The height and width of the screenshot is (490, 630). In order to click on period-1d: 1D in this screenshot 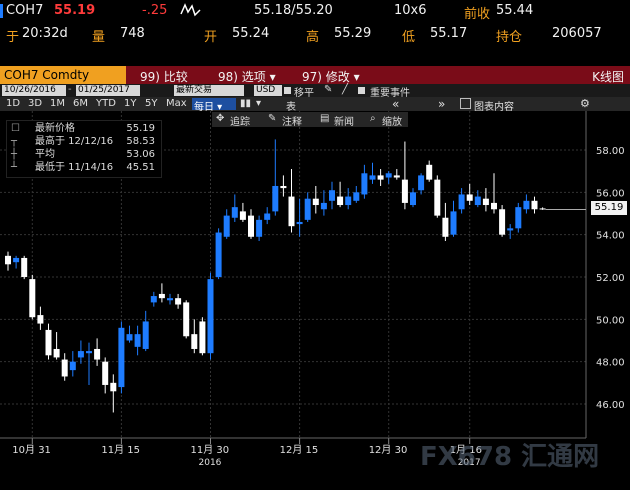, I will do `click(13, 103)`.